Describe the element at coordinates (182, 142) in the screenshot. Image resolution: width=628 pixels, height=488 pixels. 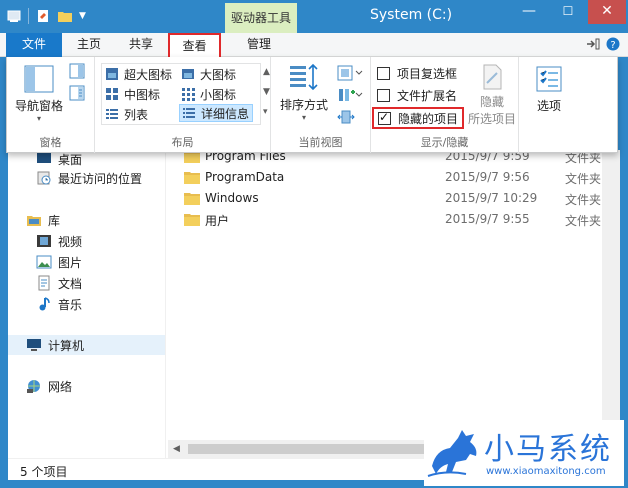
I see `group-layout-label: 布局` at that location.